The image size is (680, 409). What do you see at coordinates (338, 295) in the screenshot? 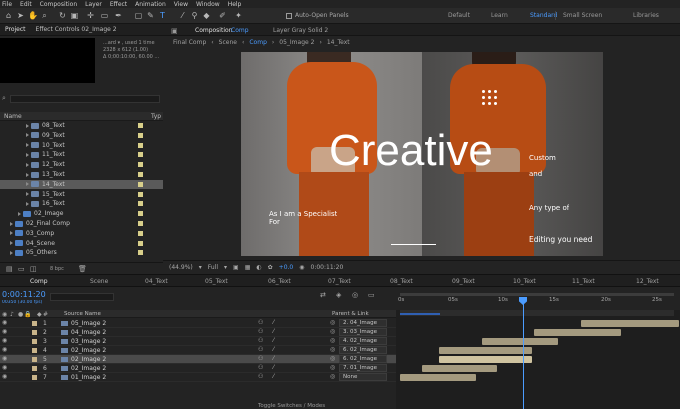
I see `draft-3d-icon: ◈` at bounding box center [338, 295].